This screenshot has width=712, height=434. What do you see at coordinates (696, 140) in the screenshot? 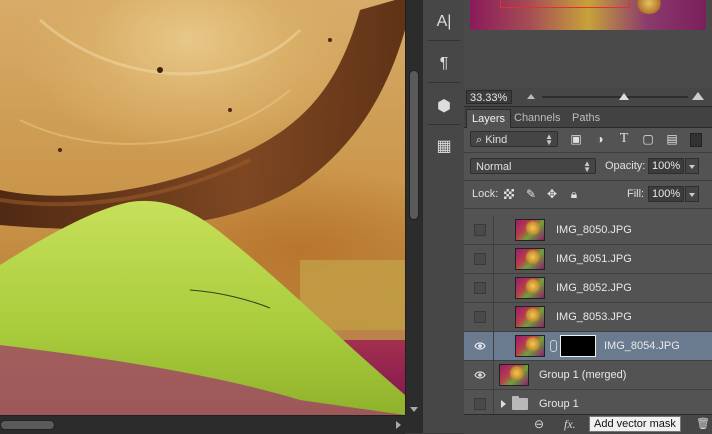
I see `filter-toggle-icon` at bounding box center [696, 140].